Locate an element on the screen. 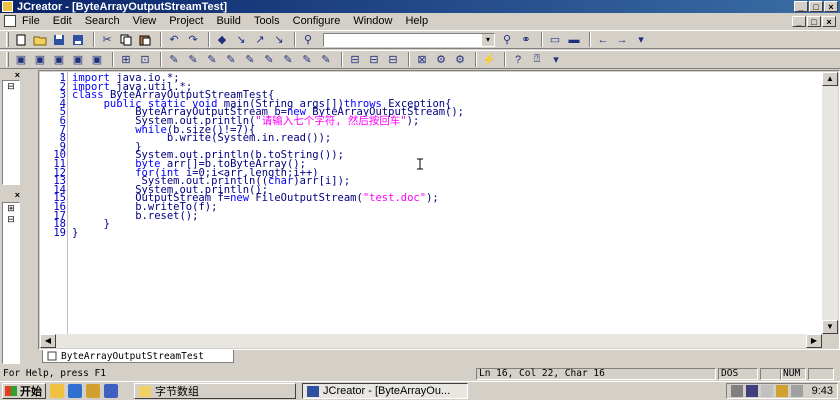  class-pane: ⊞ ⊟ is located at coordinates (11, 283).